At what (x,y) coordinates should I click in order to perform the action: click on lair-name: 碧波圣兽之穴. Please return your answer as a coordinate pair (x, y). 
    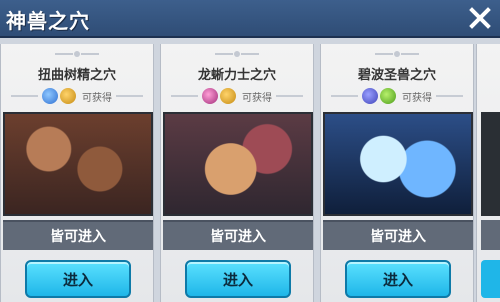
    Looking at the image, I should click on (396, 75).